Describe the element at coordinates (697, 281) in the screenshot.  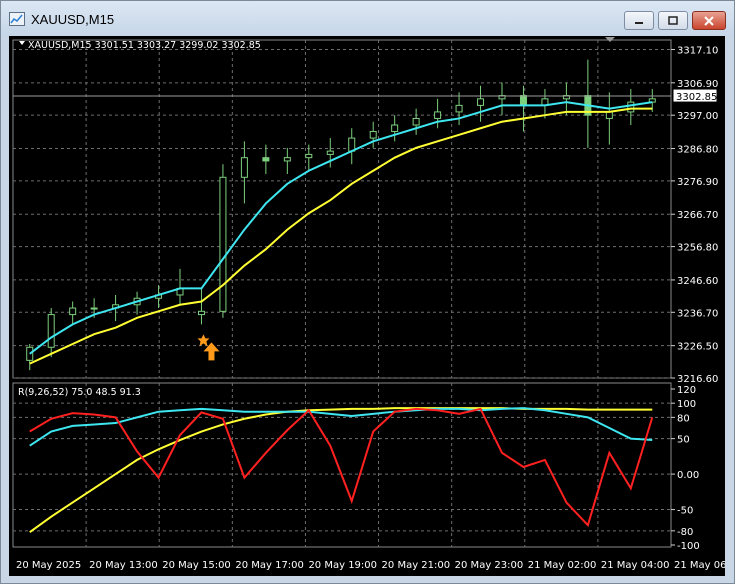
I see `price-axis-label: 3246.60` at that location.